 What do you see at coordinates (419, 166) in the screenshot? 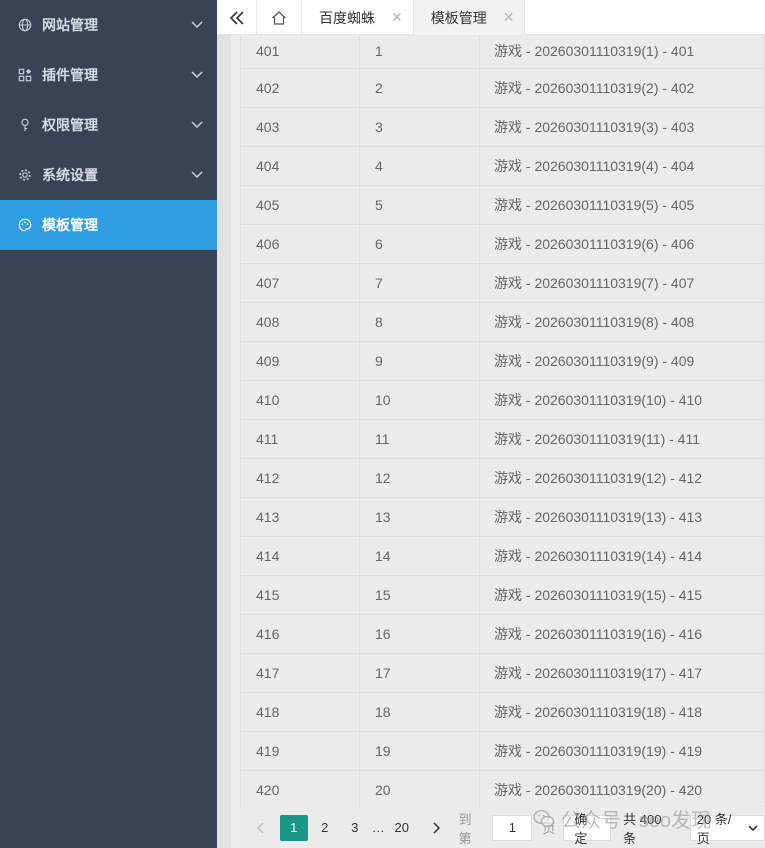
I see `no-cell: 4` at bounding box center [419, 166].